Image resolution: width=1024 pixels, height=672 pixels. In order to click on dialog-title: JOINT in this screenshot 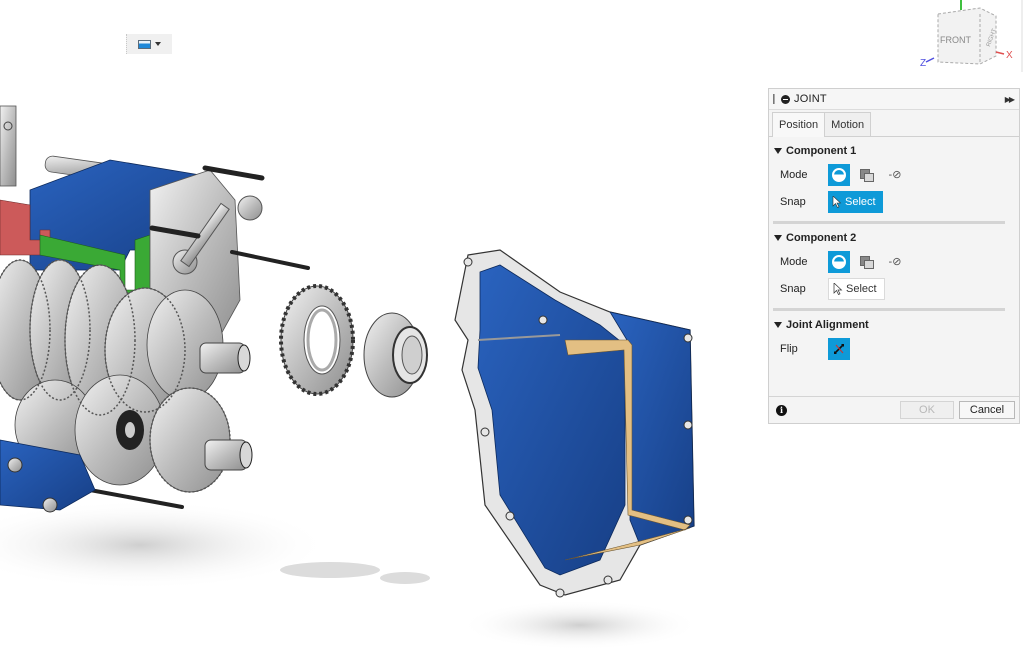, I will do `click(810, 99)`.